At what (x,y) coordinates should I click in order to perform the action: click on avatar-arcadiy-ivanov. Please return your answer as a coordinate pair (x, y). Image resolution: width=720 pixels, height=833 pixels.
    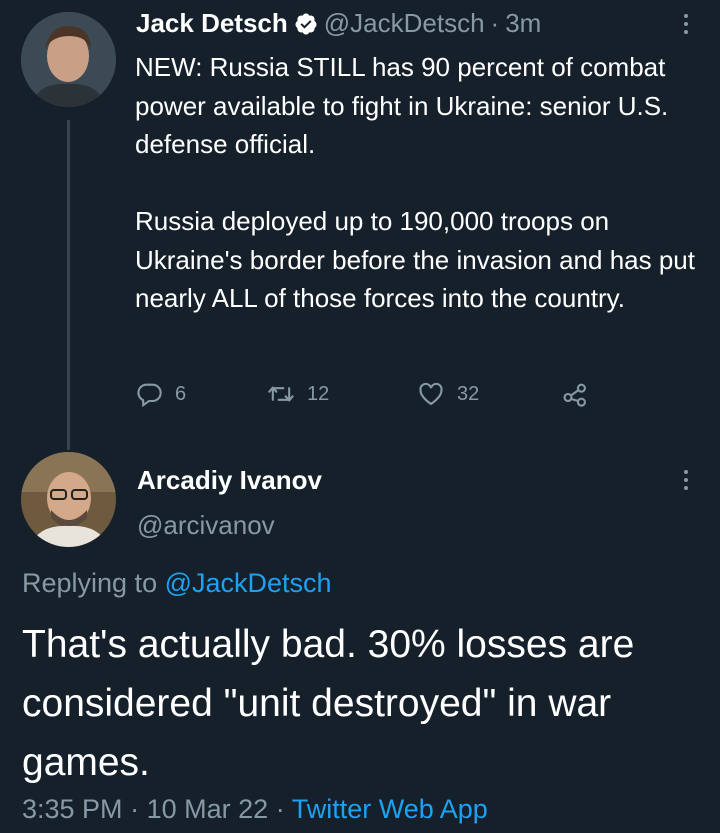
    Looking at the image, I should click on (68, 499).